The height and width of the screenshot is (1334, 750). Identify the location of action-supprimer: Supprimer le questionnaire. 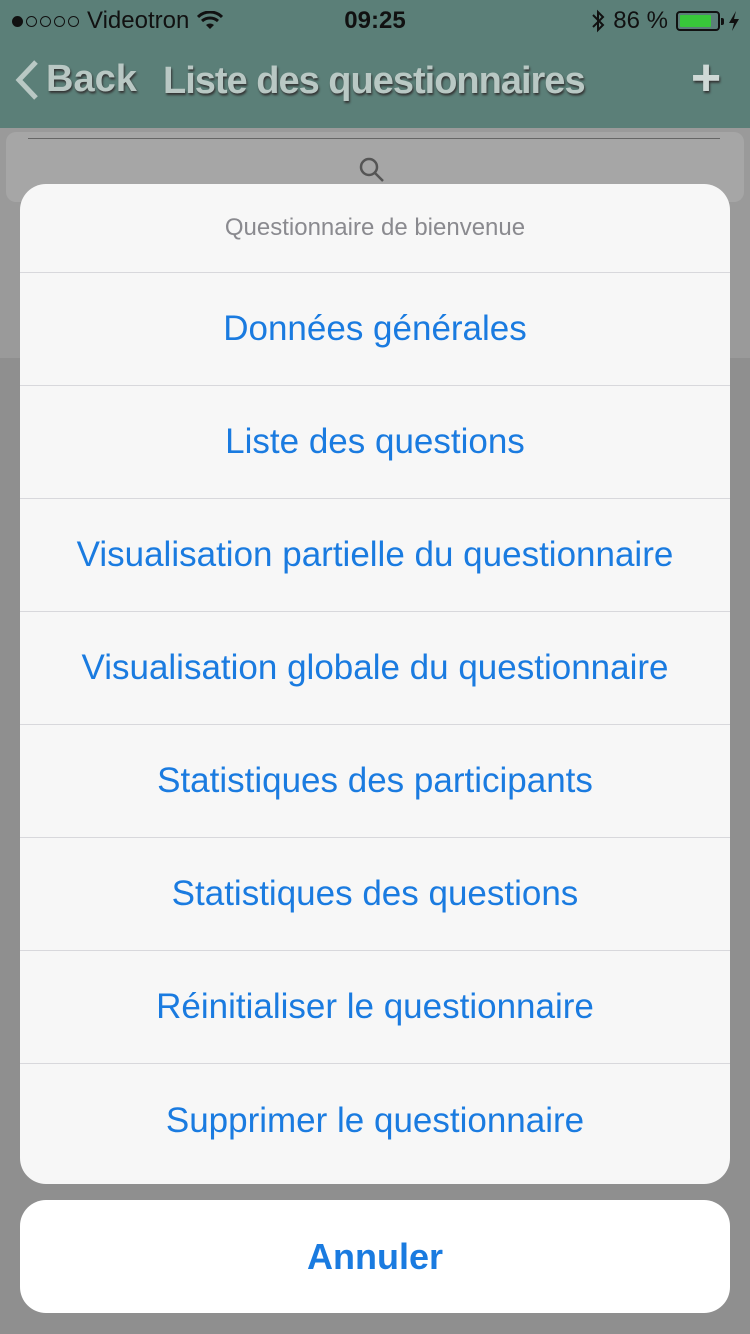
(375, 1120).